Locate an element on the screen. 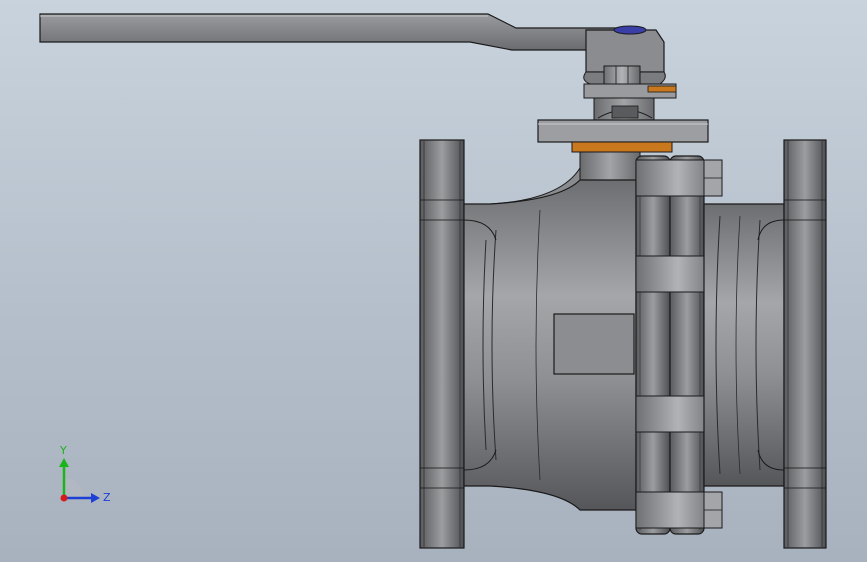 This screenshot has width=867, height=562. center-flange-left is located at coordinates (653, 345).